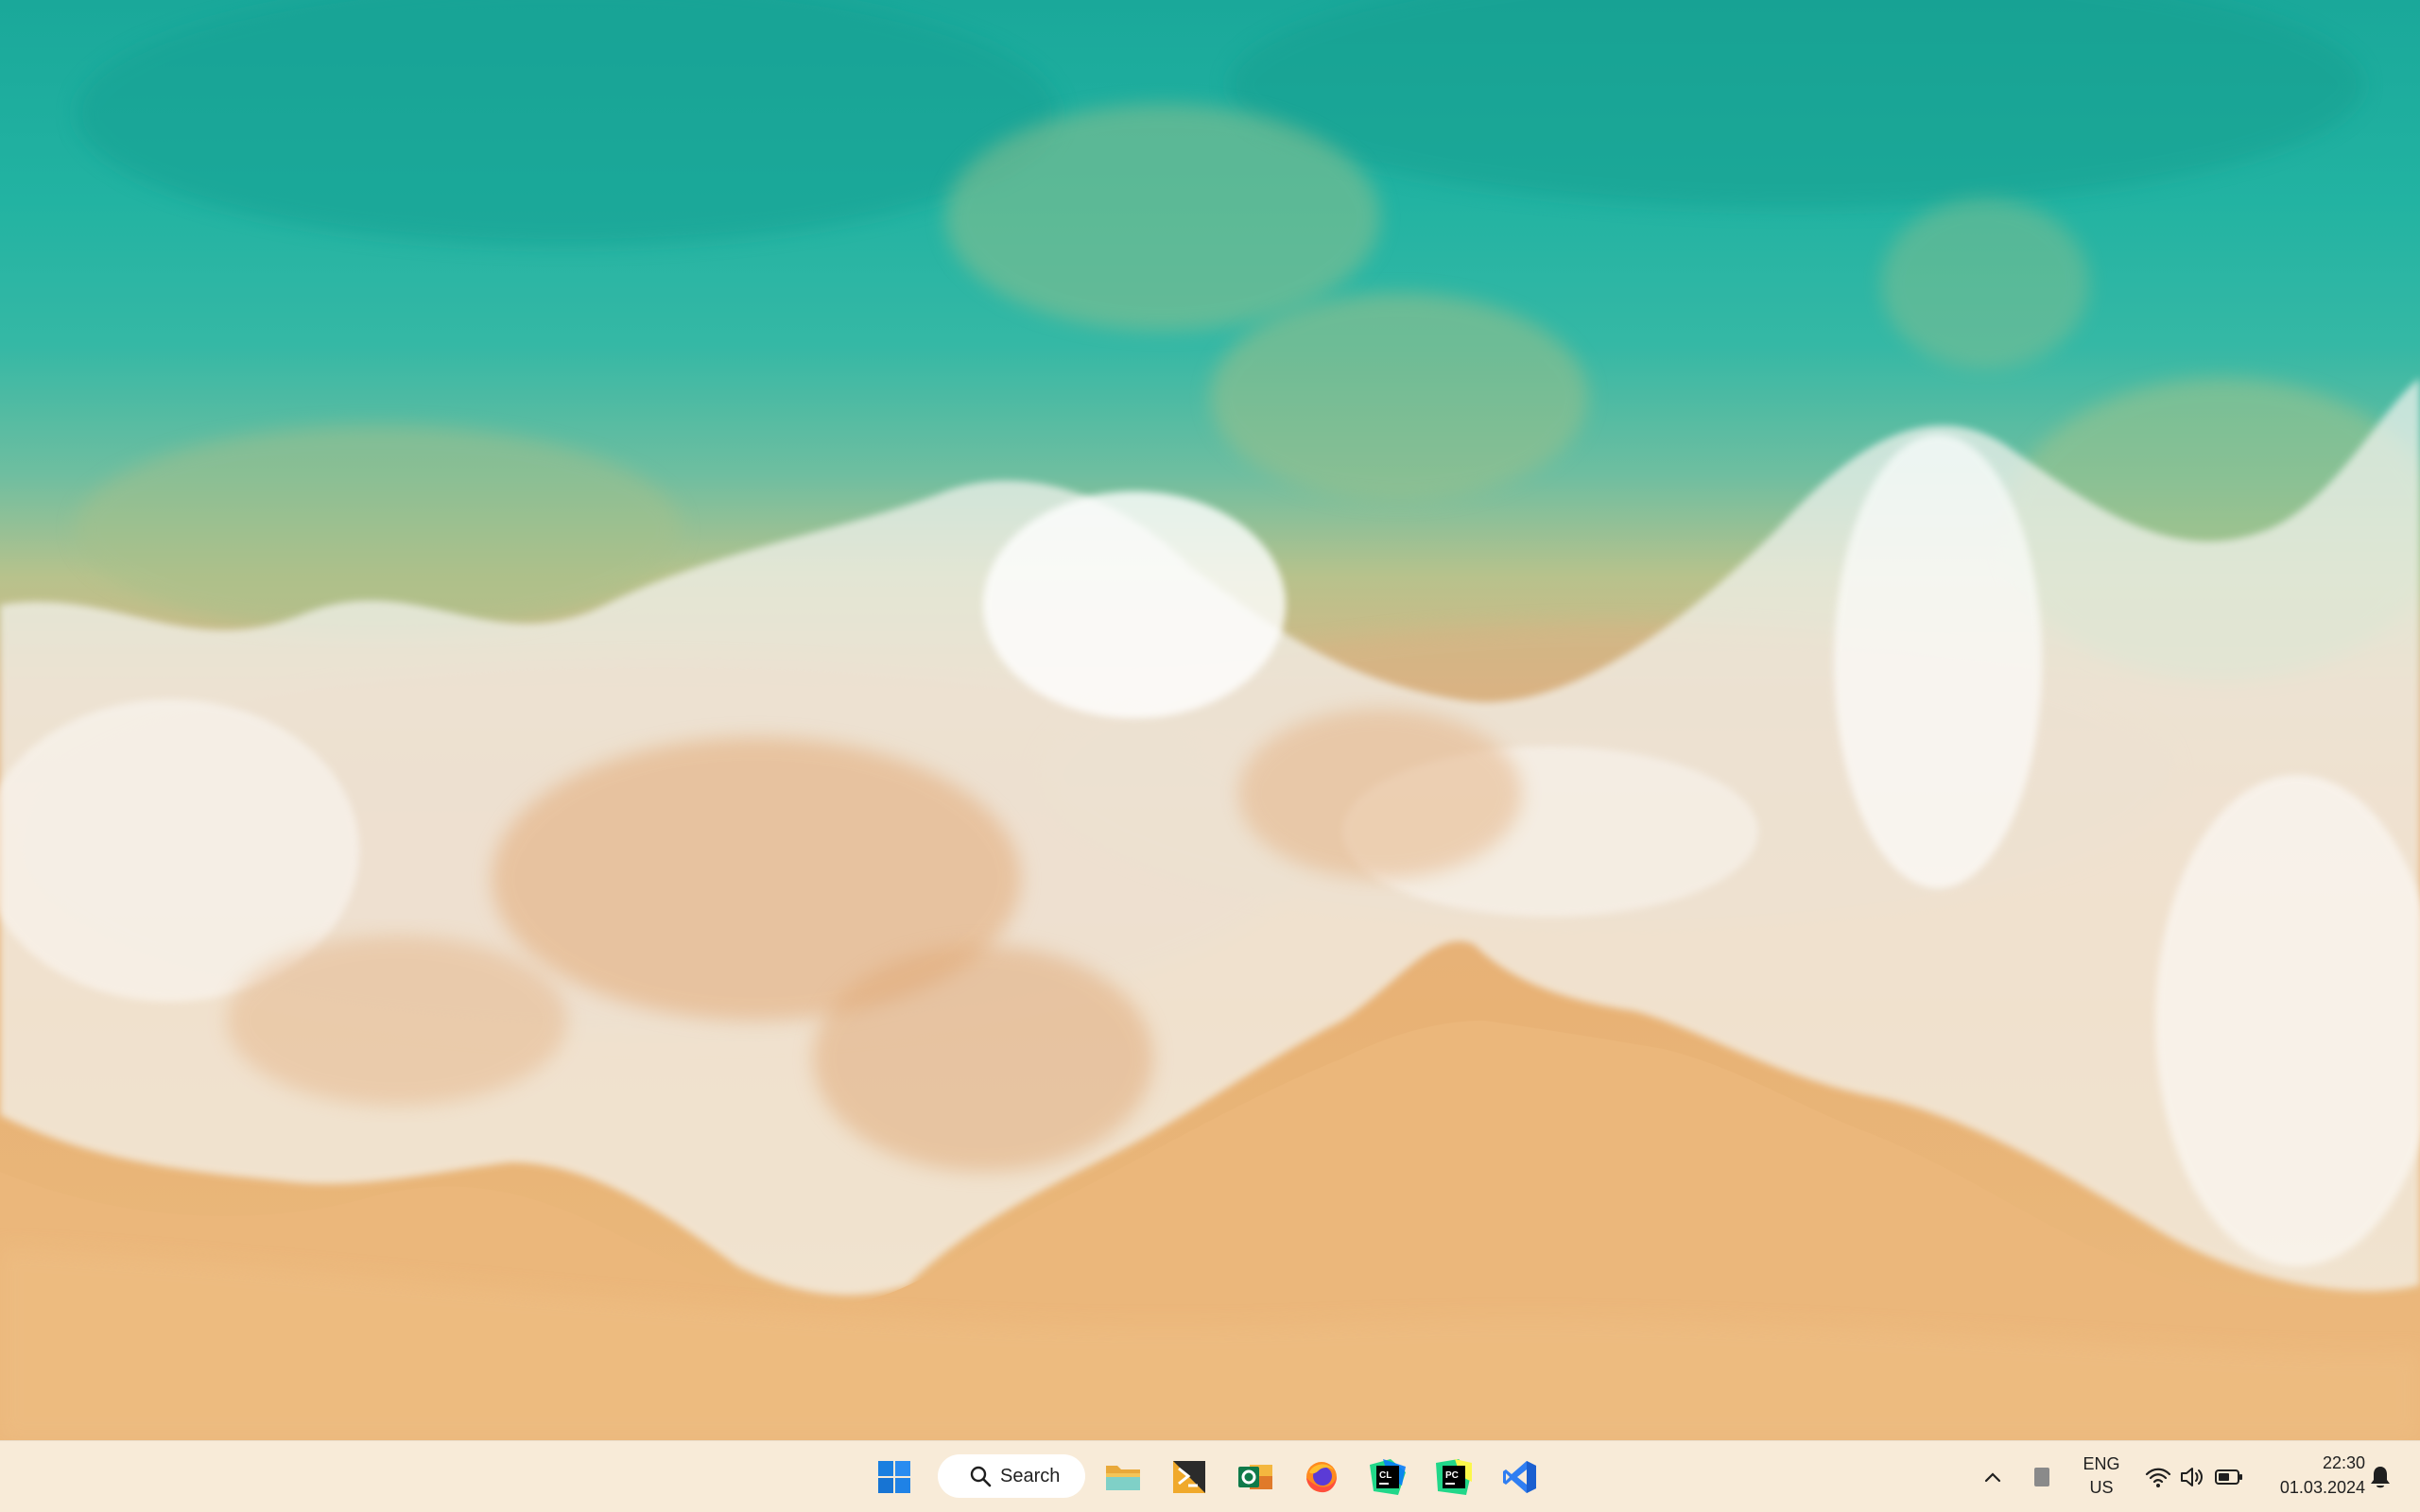 This screenshot has width=2420, height=1512. I want to click on pycharm-button: PC, so click(1454, 1477).